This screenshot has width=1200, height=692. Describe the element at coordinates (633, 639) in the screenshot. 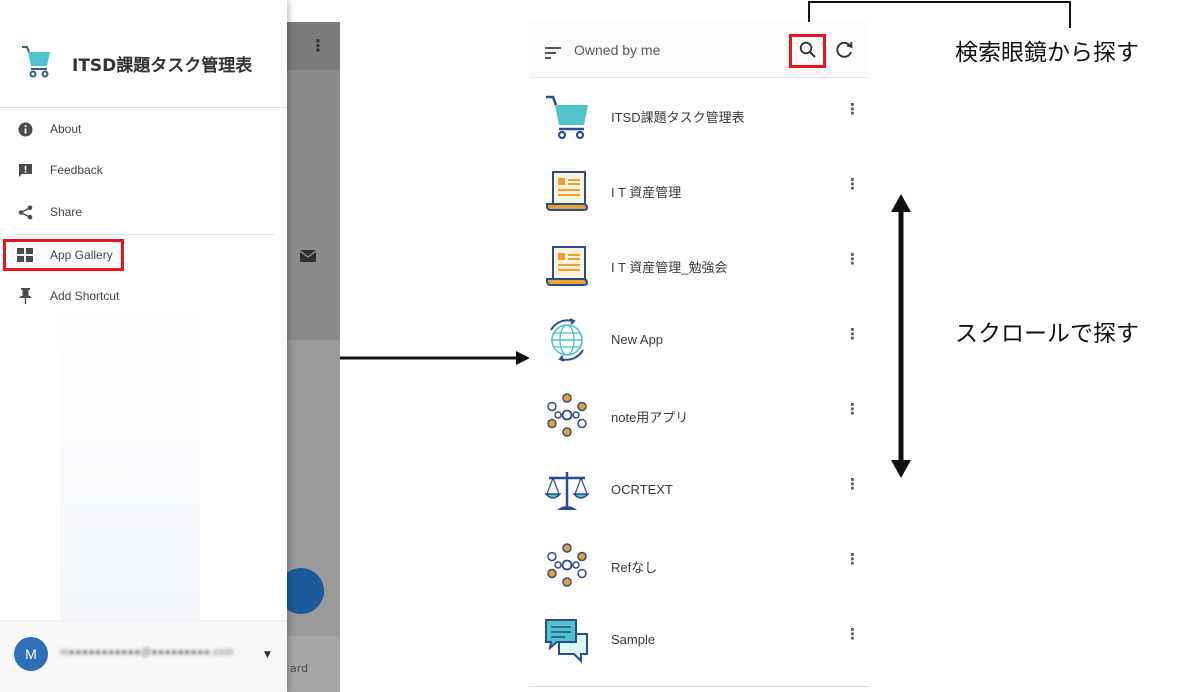

I see `app-name: Sample` at that location.